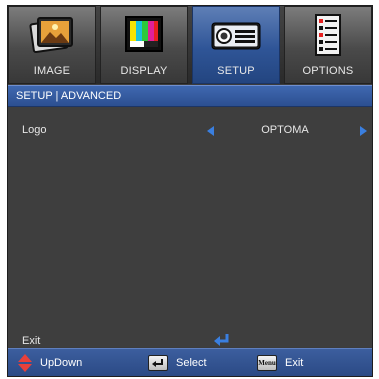 This screenshot has width=379, height=379. I want to click on footer-exit-label: Exit, so click(294, 363).